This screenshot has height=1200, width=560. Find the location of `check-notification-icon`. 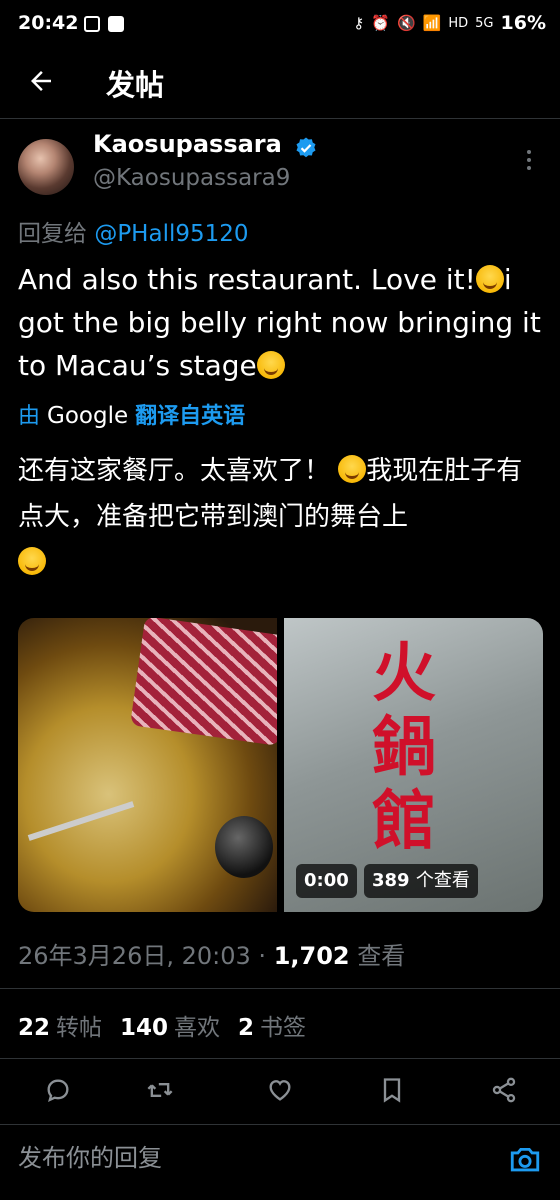

check-notification-icon is located at coordinates (116, 24).